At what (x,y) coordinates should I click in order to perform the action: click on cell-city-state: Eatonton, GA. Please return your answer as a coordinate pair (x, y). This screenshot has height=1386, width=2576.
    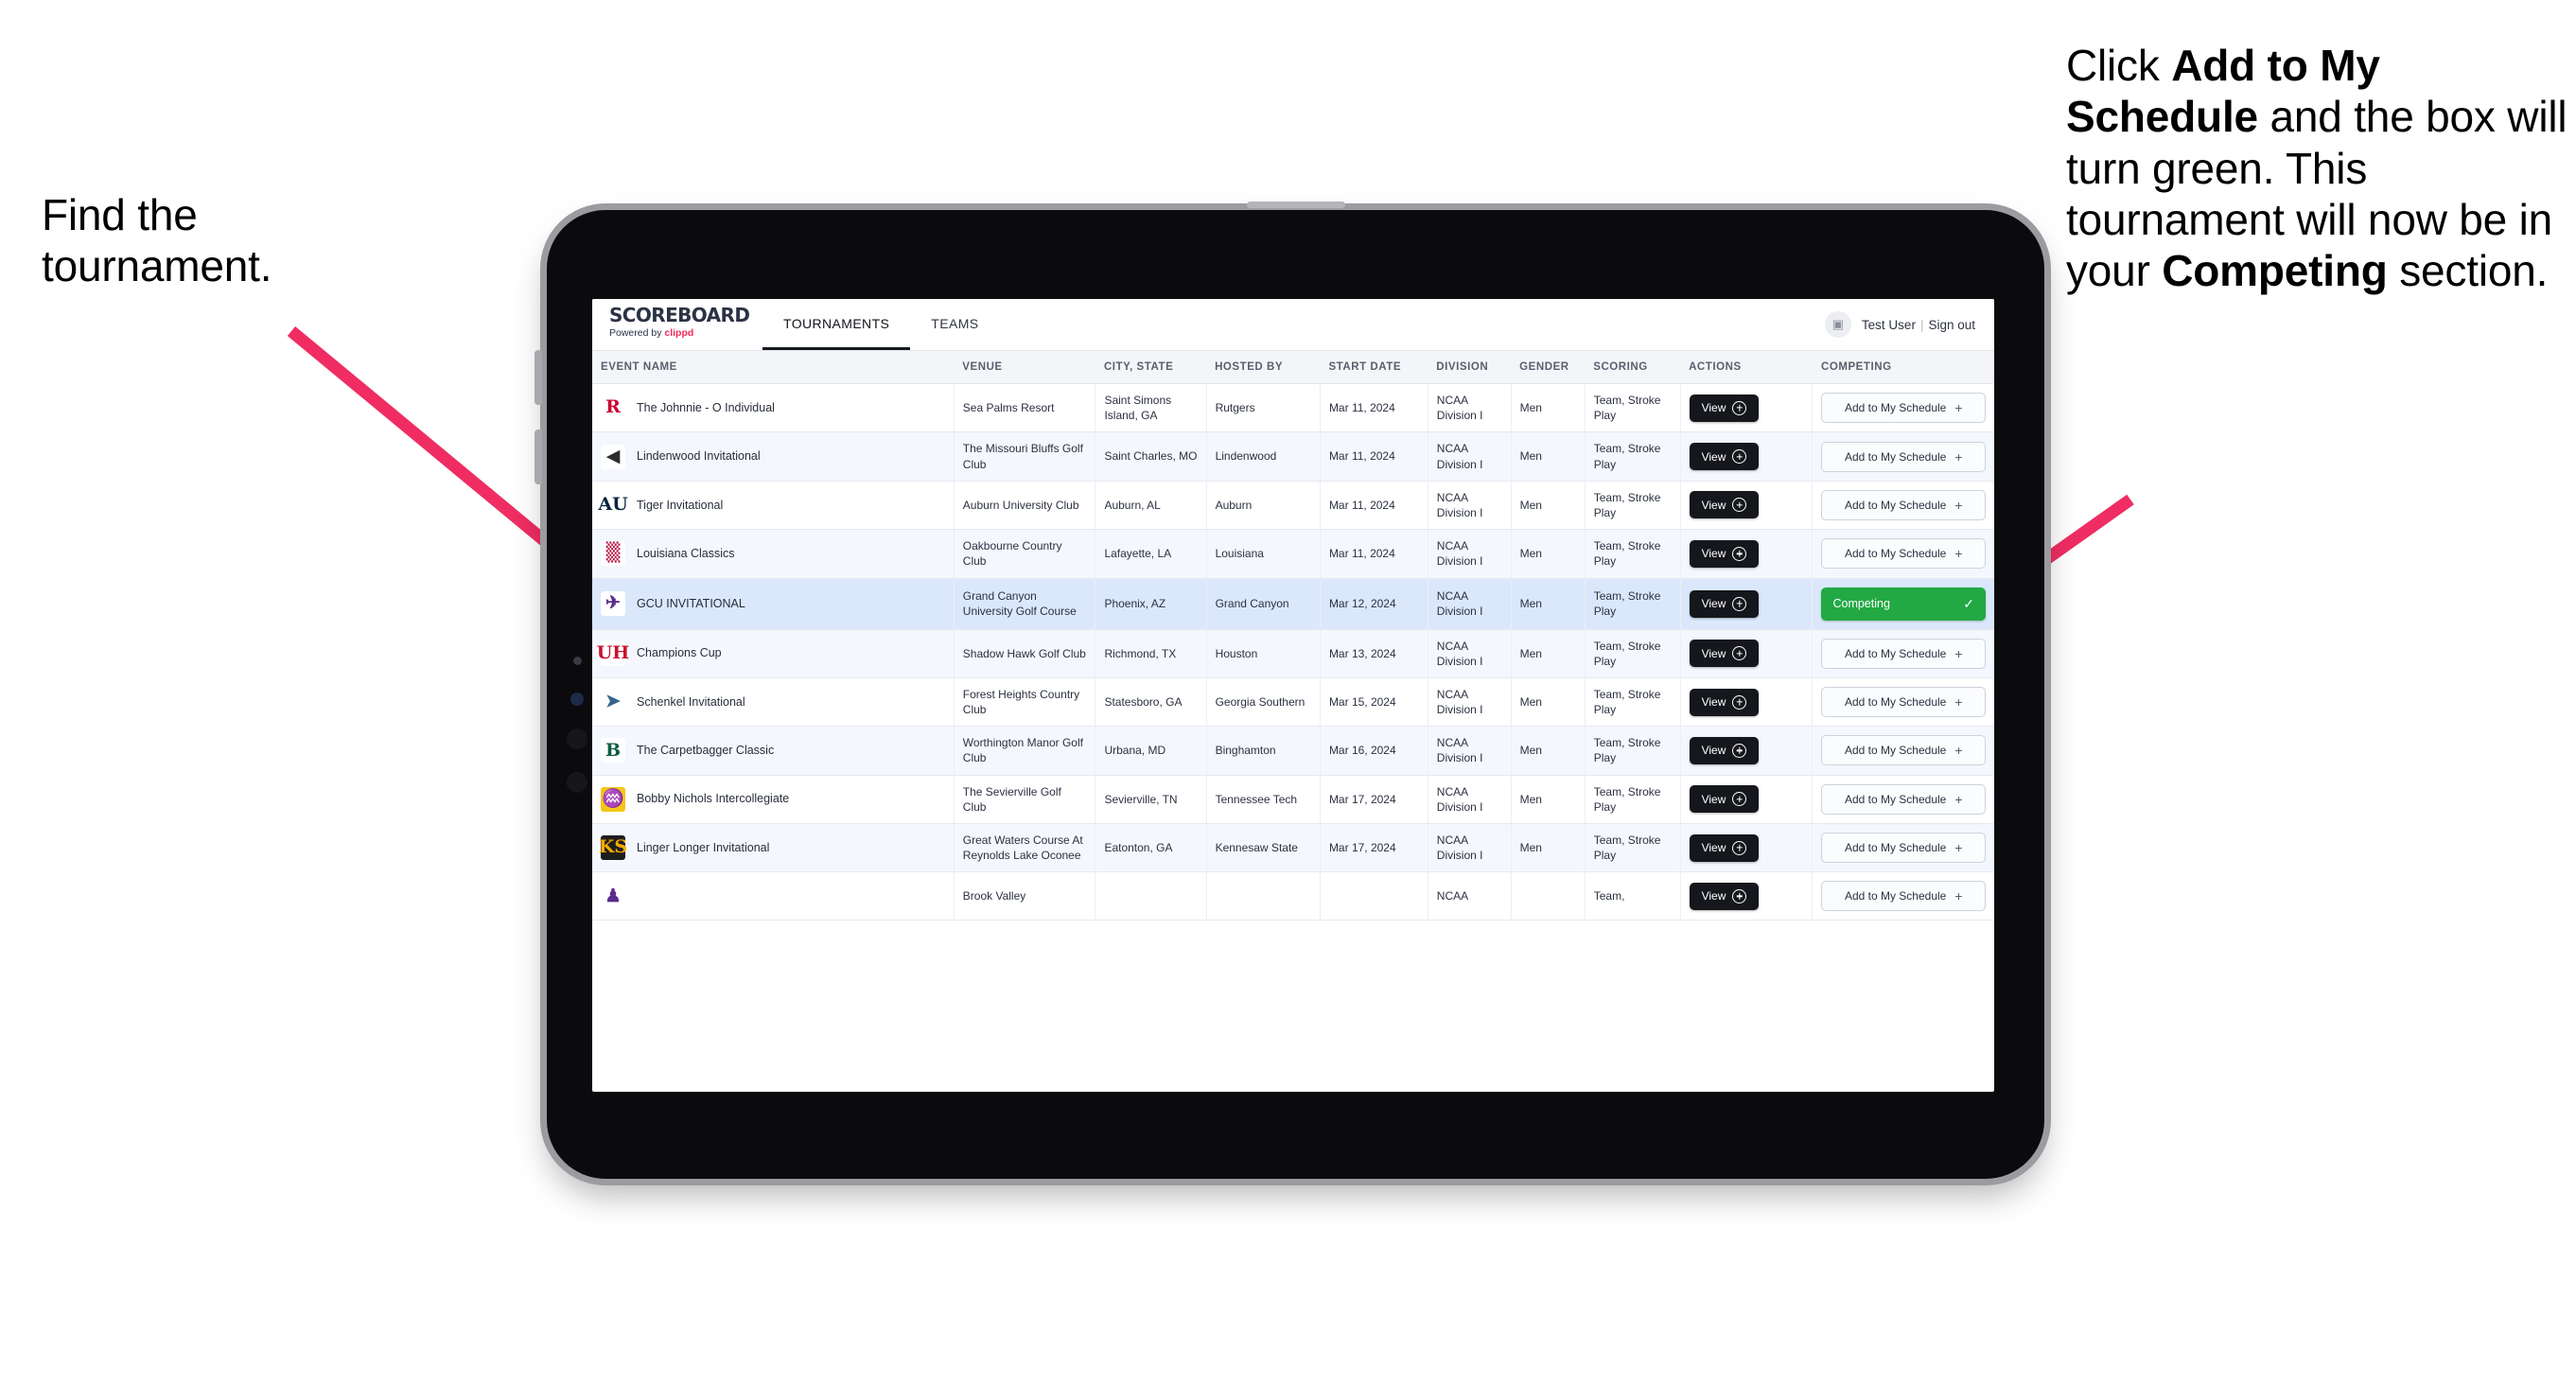
    Looking at the image, I should click on (1151, 848).